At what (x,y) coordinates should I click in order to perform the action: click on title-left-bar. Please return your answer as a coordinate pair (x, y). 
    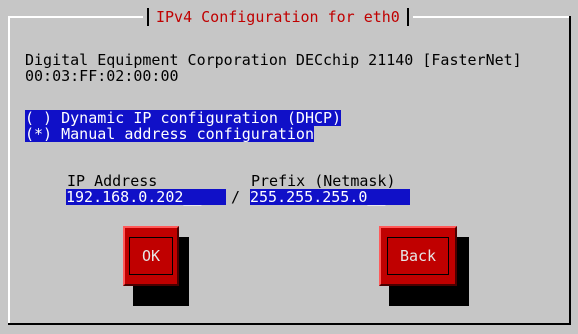
    Looking at the image, I should click on (148, 17).